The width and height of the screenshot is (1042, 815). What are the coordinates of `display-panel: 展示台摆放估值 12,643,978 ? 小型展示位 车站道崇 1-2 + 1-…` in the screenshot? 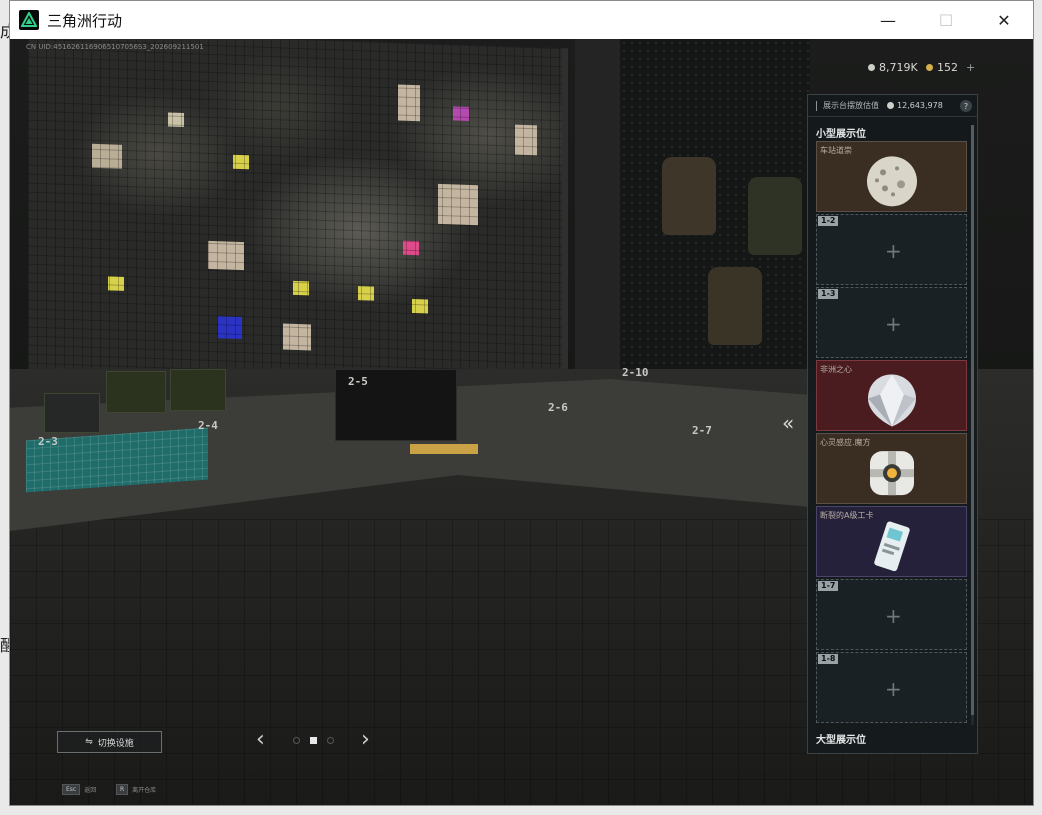 It's located at (892, 424).